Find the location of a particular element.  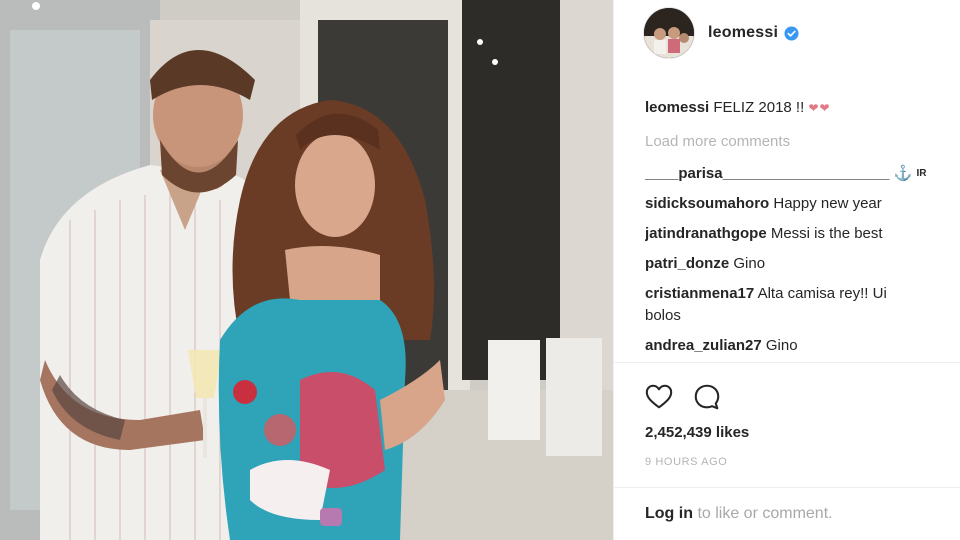

comment-item: patri_donze Gino is located at coordinates (802, 264).